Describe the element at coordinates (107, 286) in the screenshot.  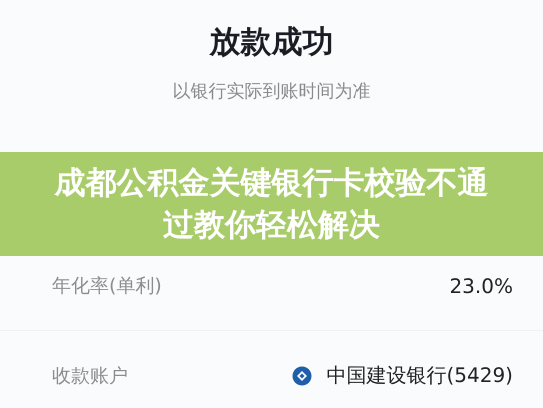
I see `row-label: 年化率(单利)` at that location.